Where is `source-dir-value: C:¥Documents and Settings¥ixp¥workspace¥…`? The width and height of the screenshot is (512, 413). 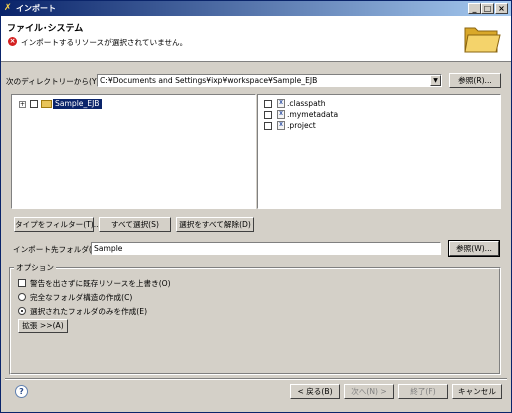 source-dir-value: C:¥Documents and Settings¥ixp¥workspace¥… is located at coordinates (209, 80).